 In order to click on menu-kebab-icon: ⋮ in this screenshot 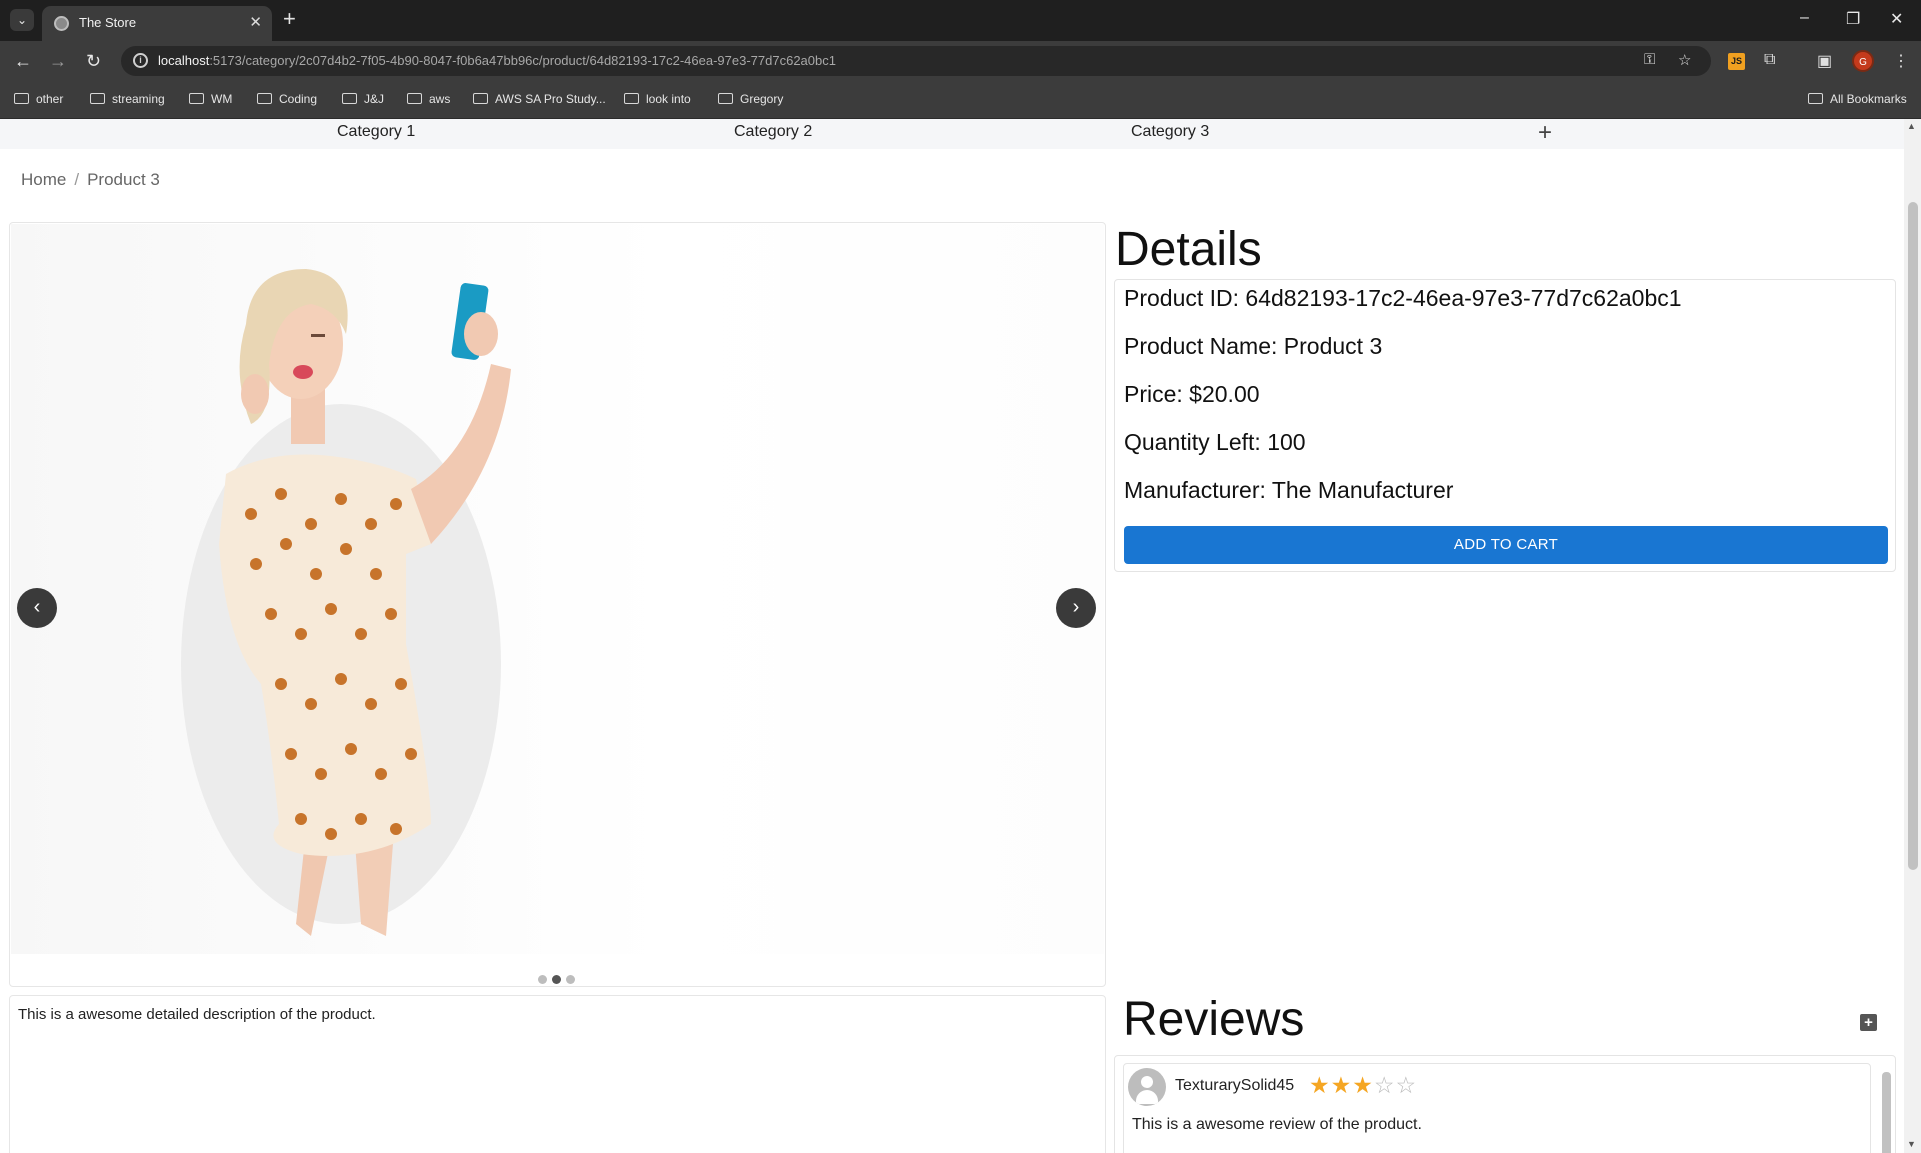, I will do `click(1901, 61)`.